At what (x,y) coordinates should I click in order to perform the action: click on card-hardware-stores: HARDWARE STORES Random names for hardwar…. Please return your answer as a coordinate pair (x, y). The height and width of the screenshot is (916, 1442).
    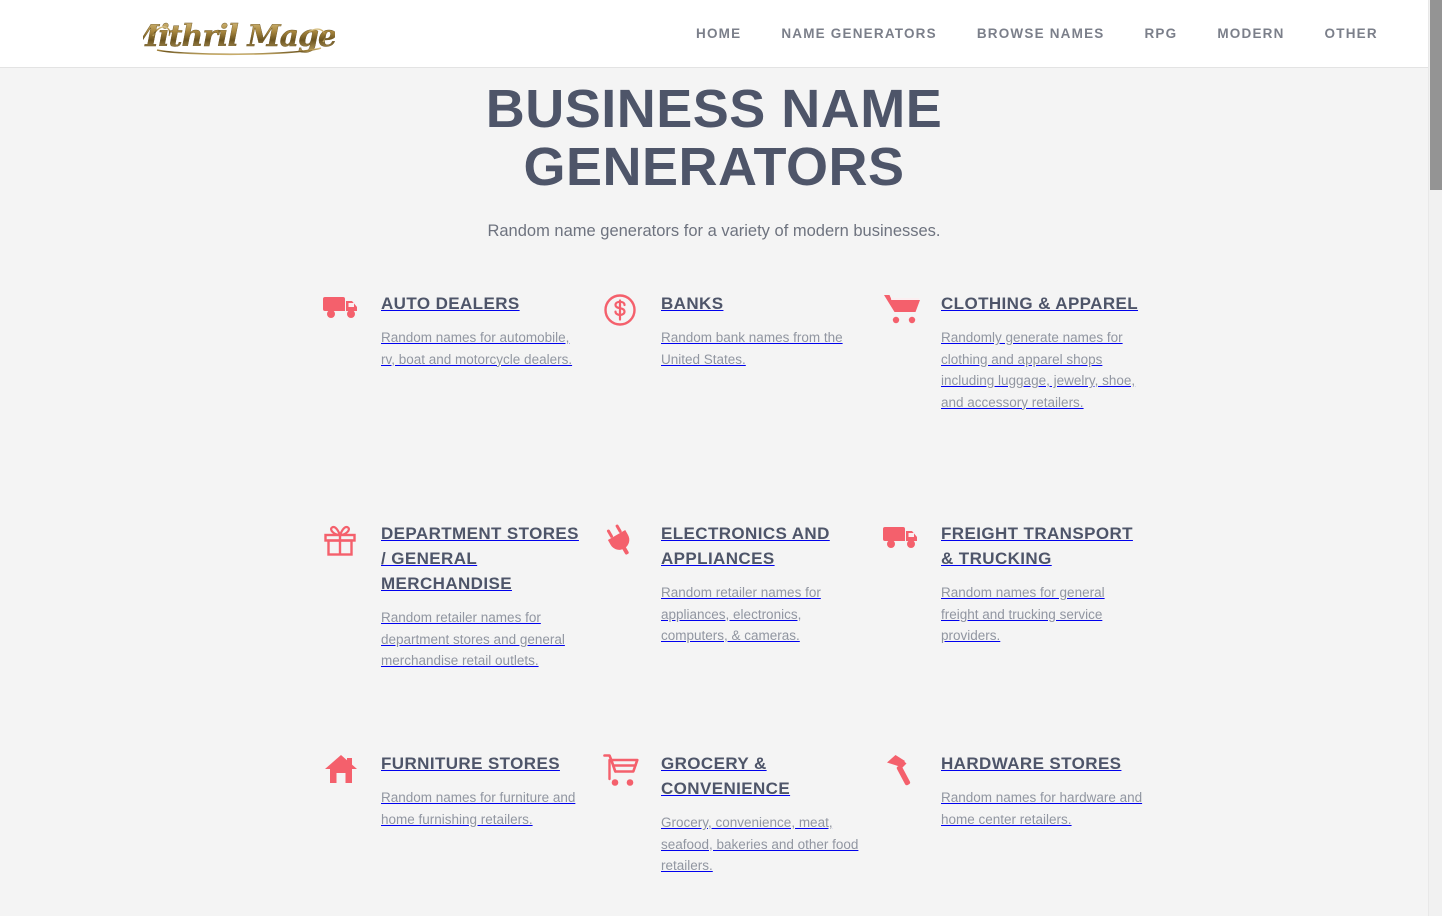
    Looking at the image, I should click on (1013, 826).